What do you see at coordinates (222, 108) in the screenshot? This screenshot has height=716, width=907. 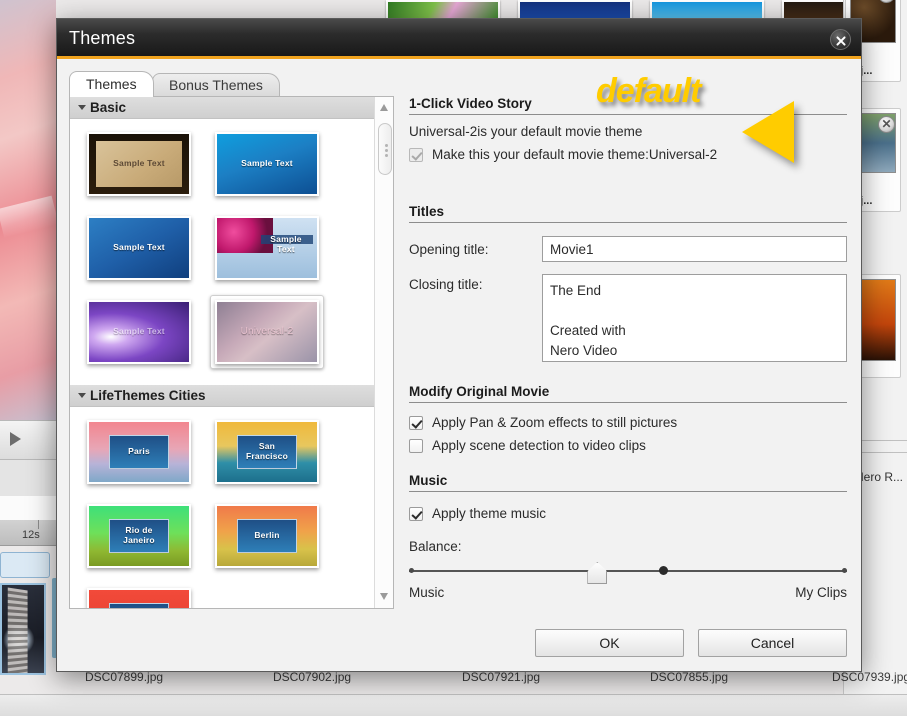 I see `group-header-basic: Basic` at bounding box center [222, 108].